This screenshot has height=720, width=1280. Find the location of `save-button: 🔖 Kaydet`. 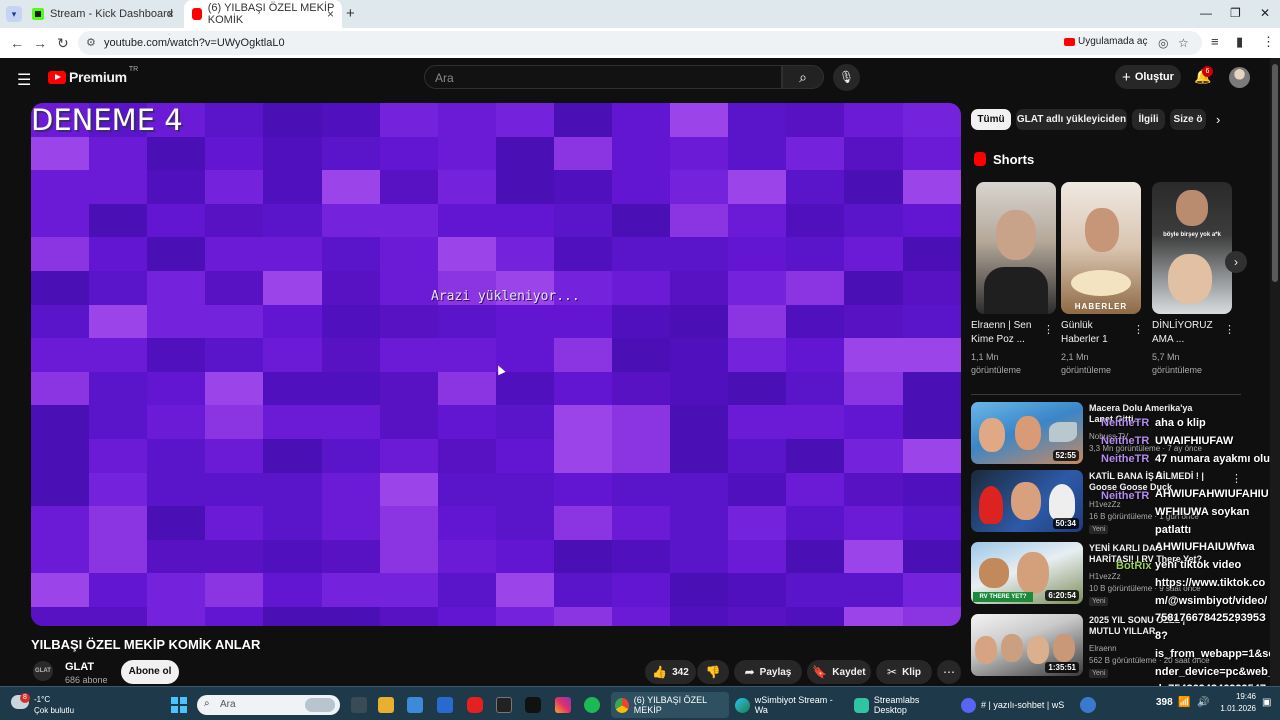

save-button: 🔖 Kaydet is located at coordinates (839, 672).